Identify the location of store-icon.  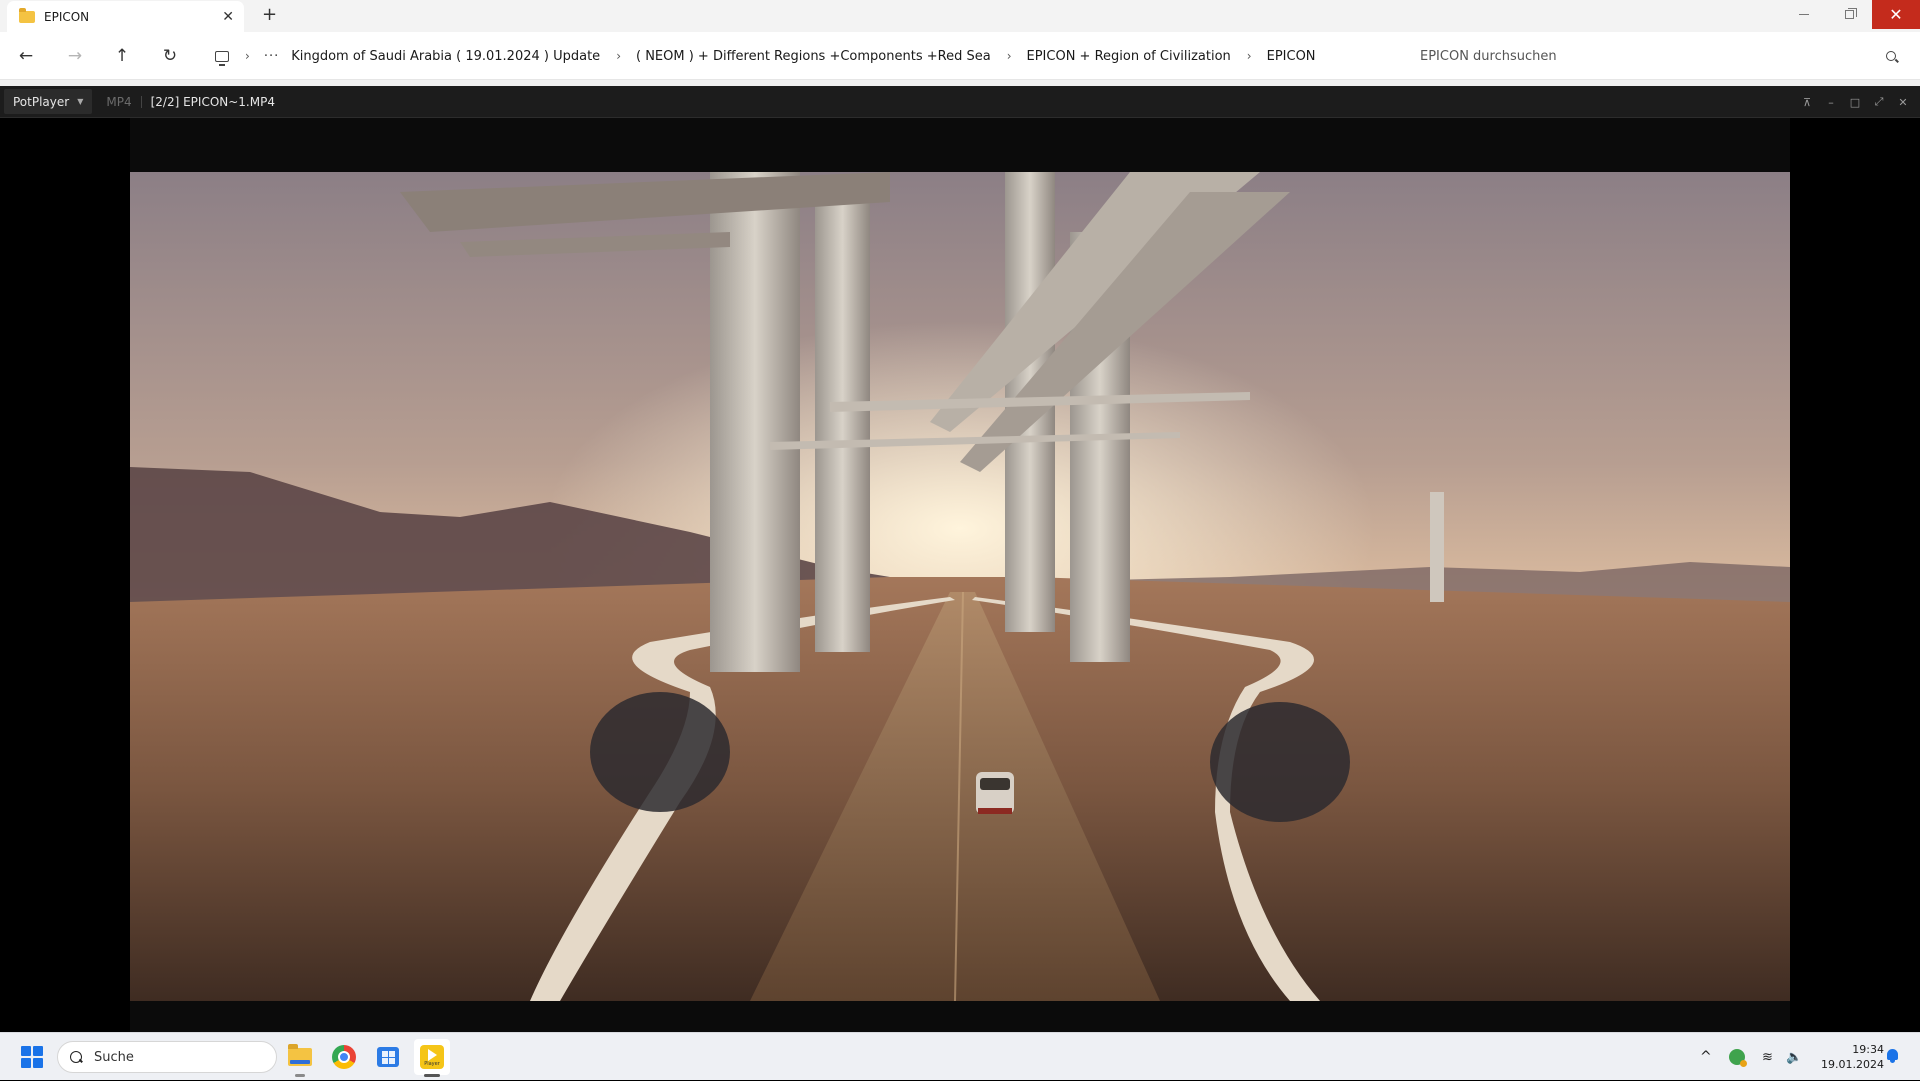
(388, 1057).